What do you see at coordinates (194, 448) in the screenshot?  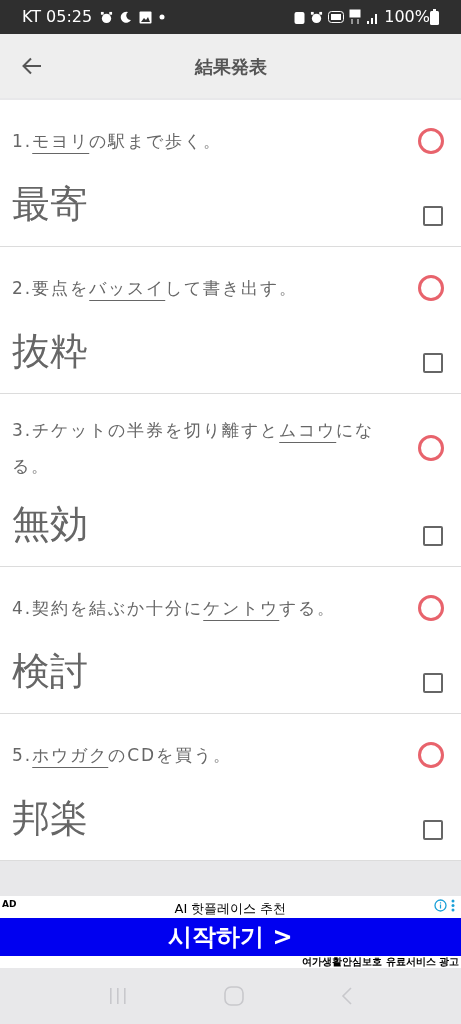 I see `question-text: 3.チケットの半券を切り離すと ムコウ になる。` at bounding box center [194, 448].